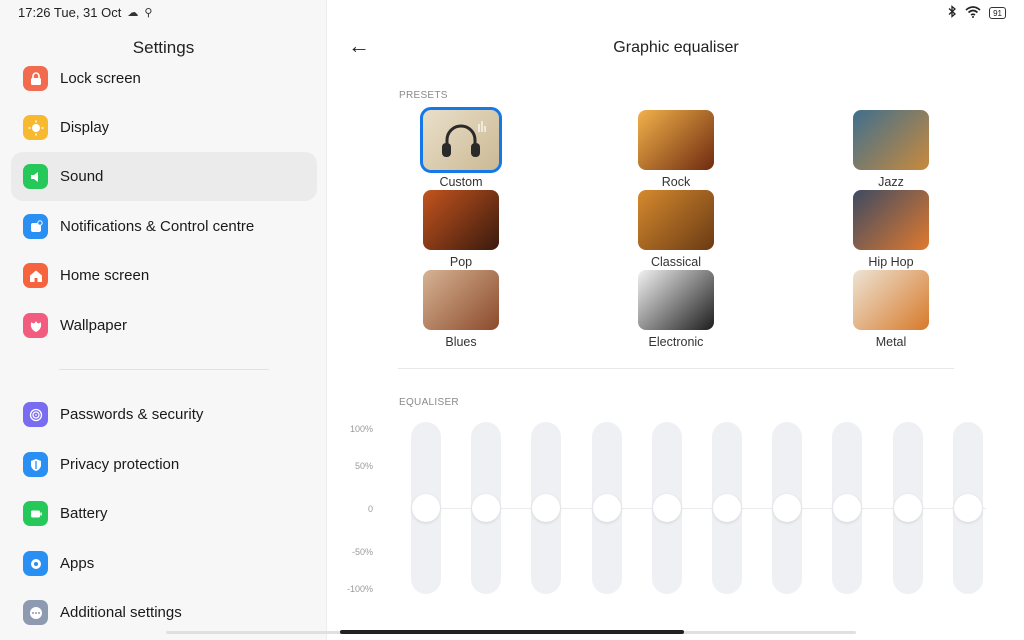 The image size is (1024, 640). Describe the element at coordinates (164, 275) in the screenshot. I see `sidebar-item-home-screen: Home screen` at that location.